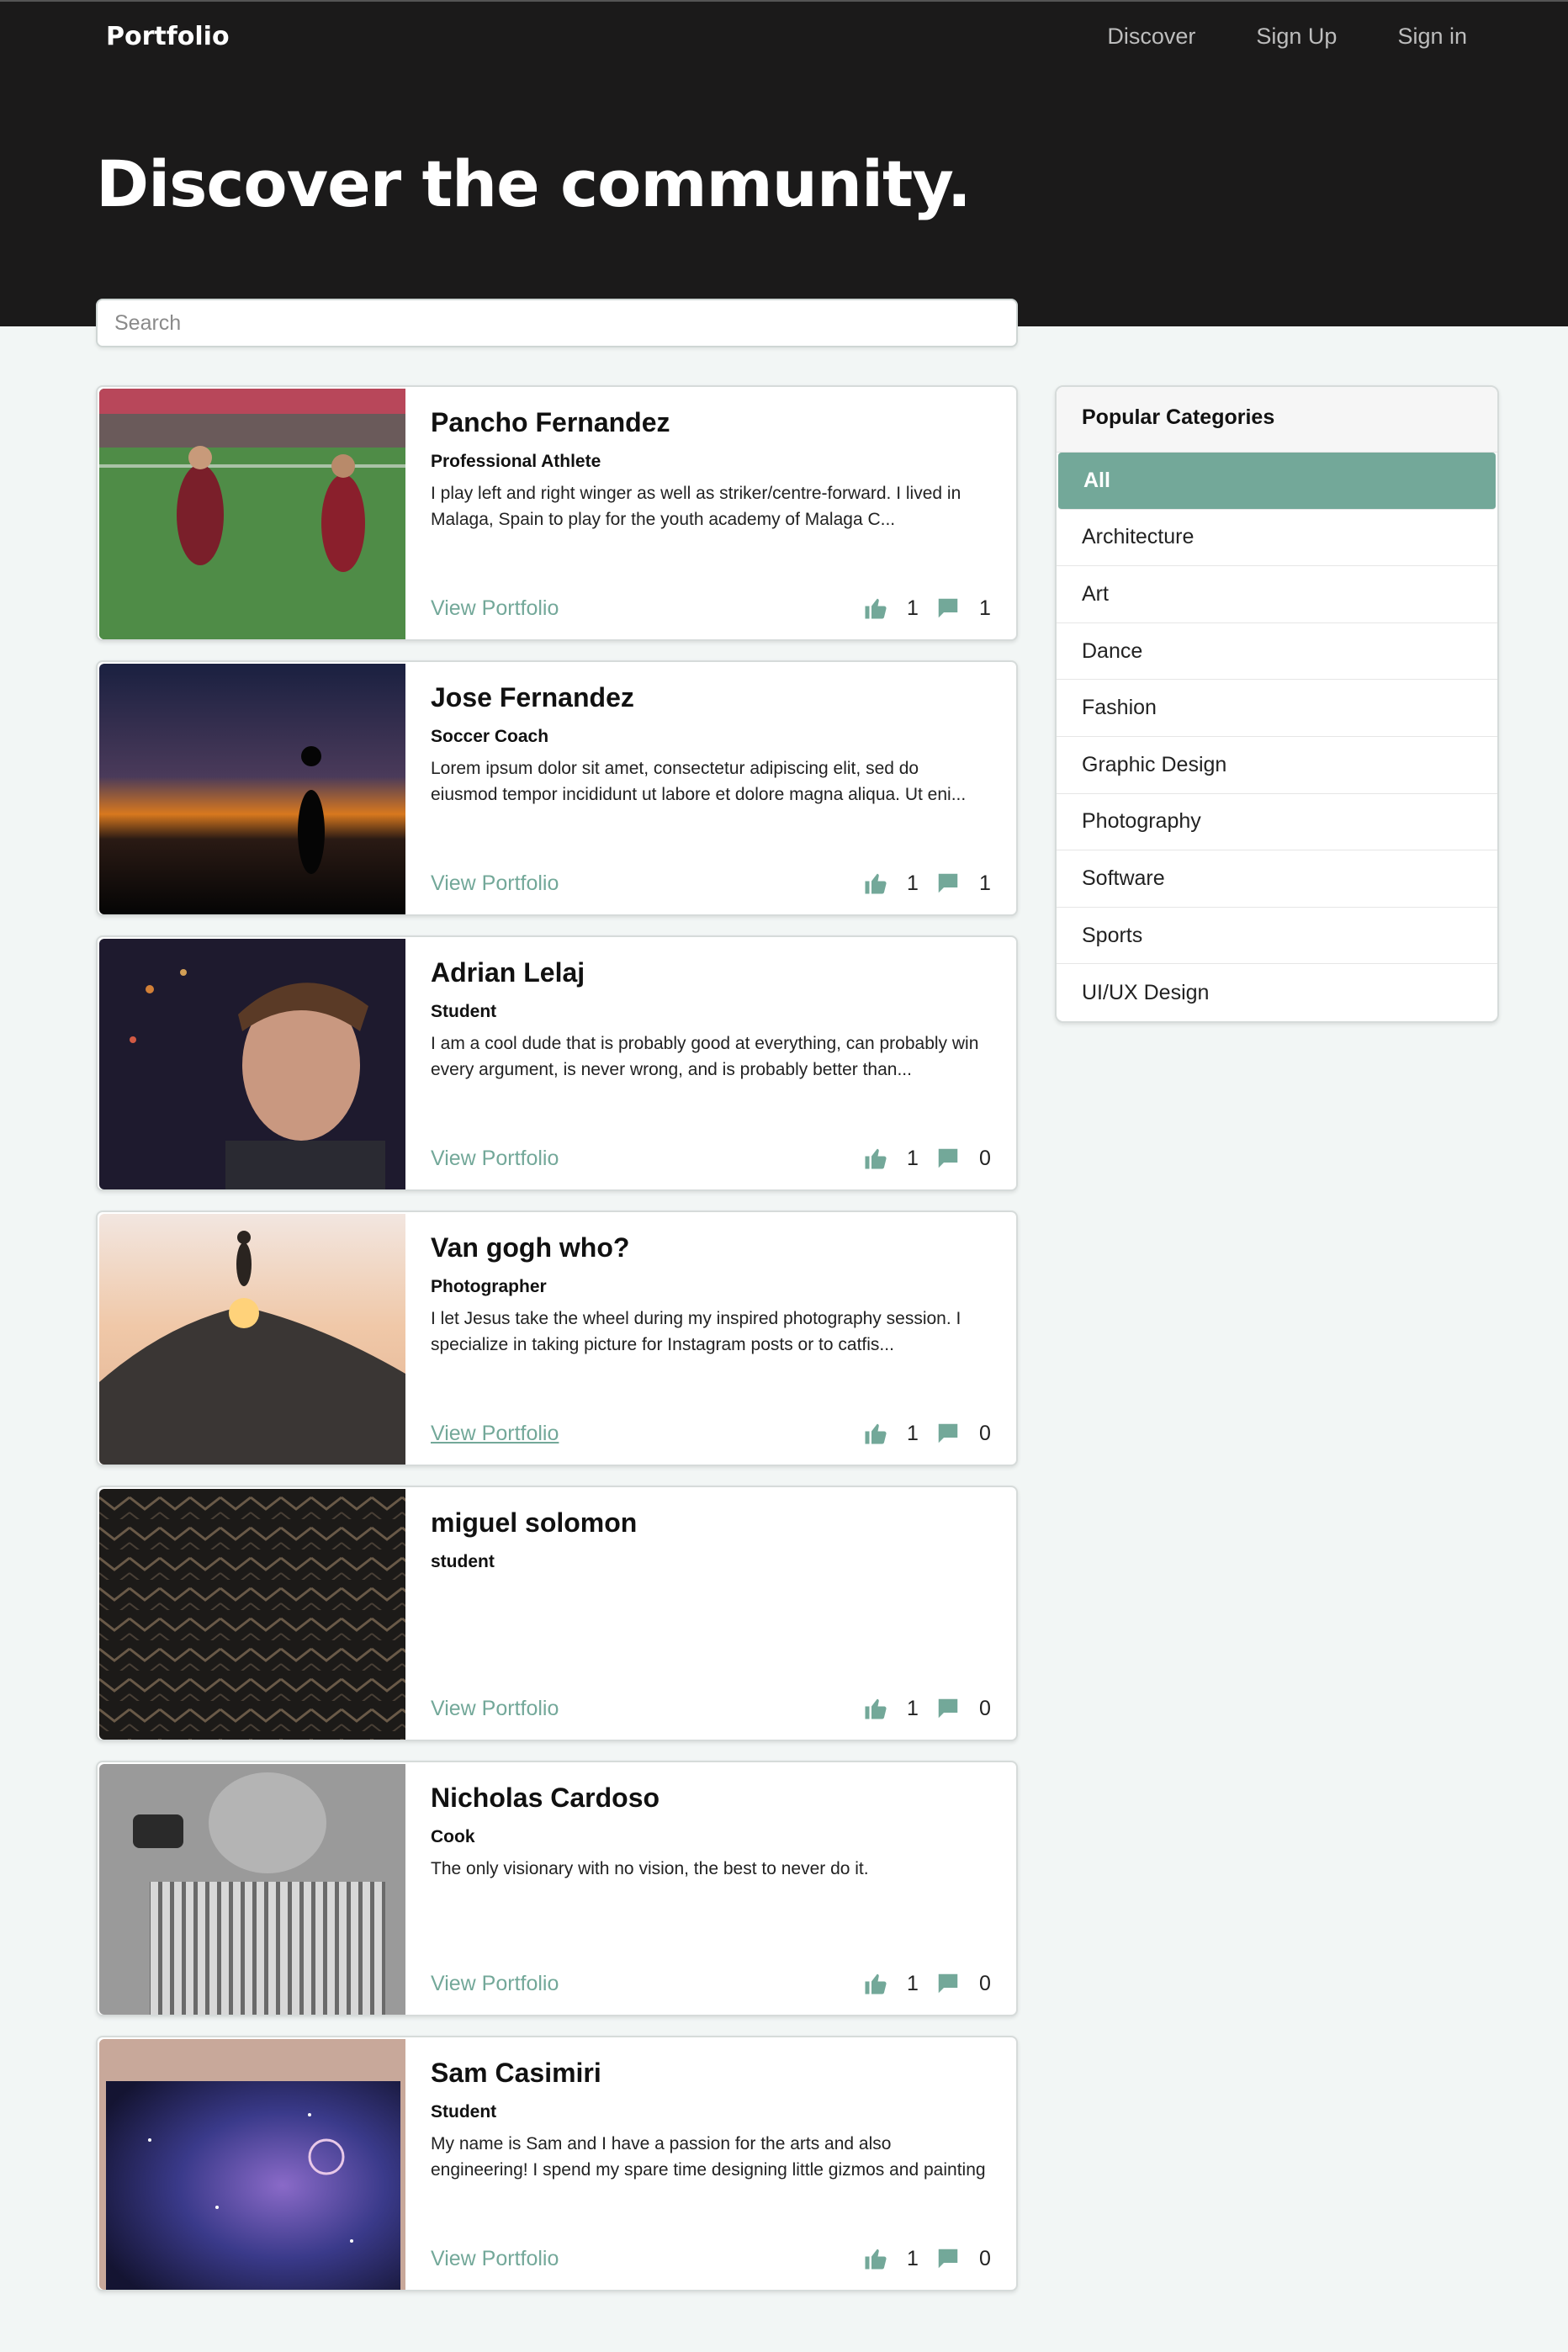 The height and width of the screenshot is (2352, 1568). What do you see at coordinates (508, 972) in the screenshot?
I see `profile-name: Adrian Lelaj` at bounding box center [508, 972].